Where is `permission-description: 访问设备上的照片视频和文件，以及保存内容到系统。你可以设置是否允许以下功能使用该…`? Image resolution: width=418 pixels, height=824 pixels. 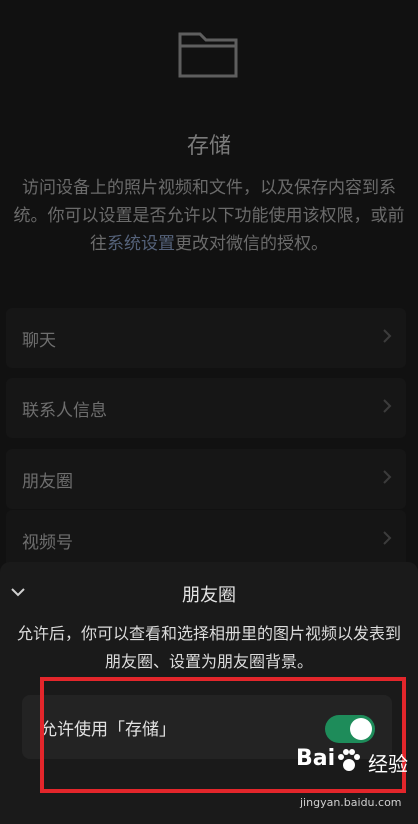 permission-description: 访问设备上的照片视频和文件，以及保存内容到系统。你可以设置是否允许以下功能使用该… is located at coordinates (209, 216).